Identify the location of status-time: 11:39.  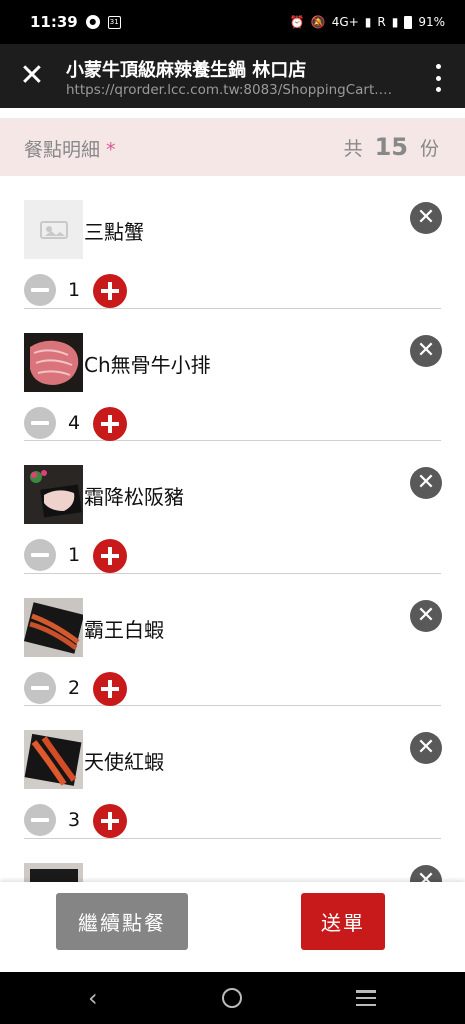
(54, 22).